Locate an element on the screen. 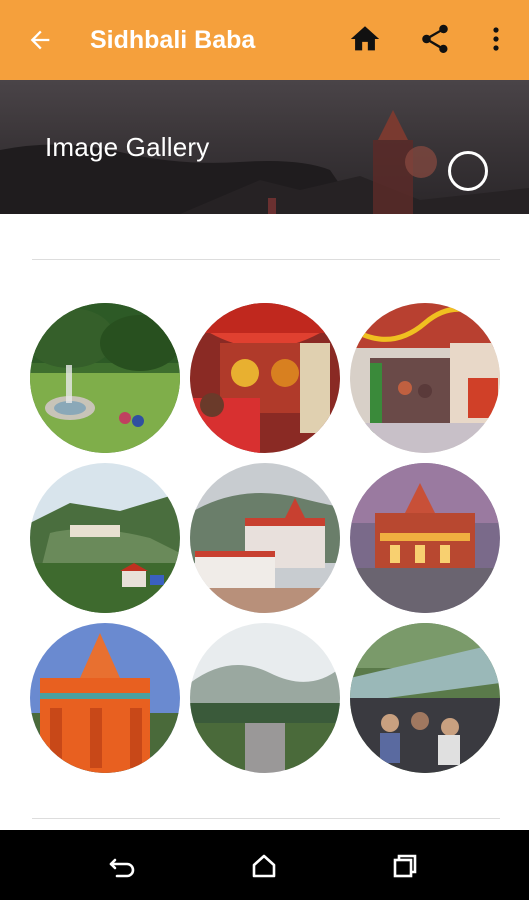 The width and height of the screenshot is (529, 900). home-icon is located at coordinates (365, 39).